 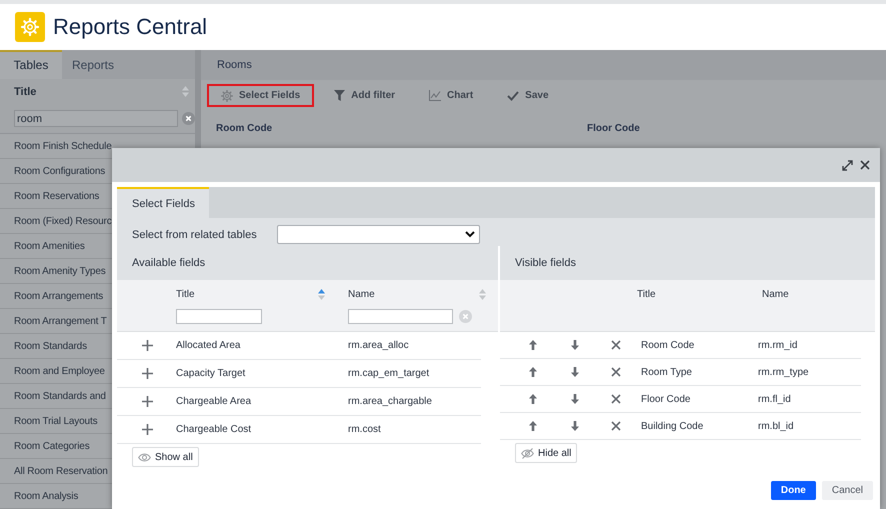 I want to click on sidebar-item: Room Amenity Types, so click(x=60, y=271).